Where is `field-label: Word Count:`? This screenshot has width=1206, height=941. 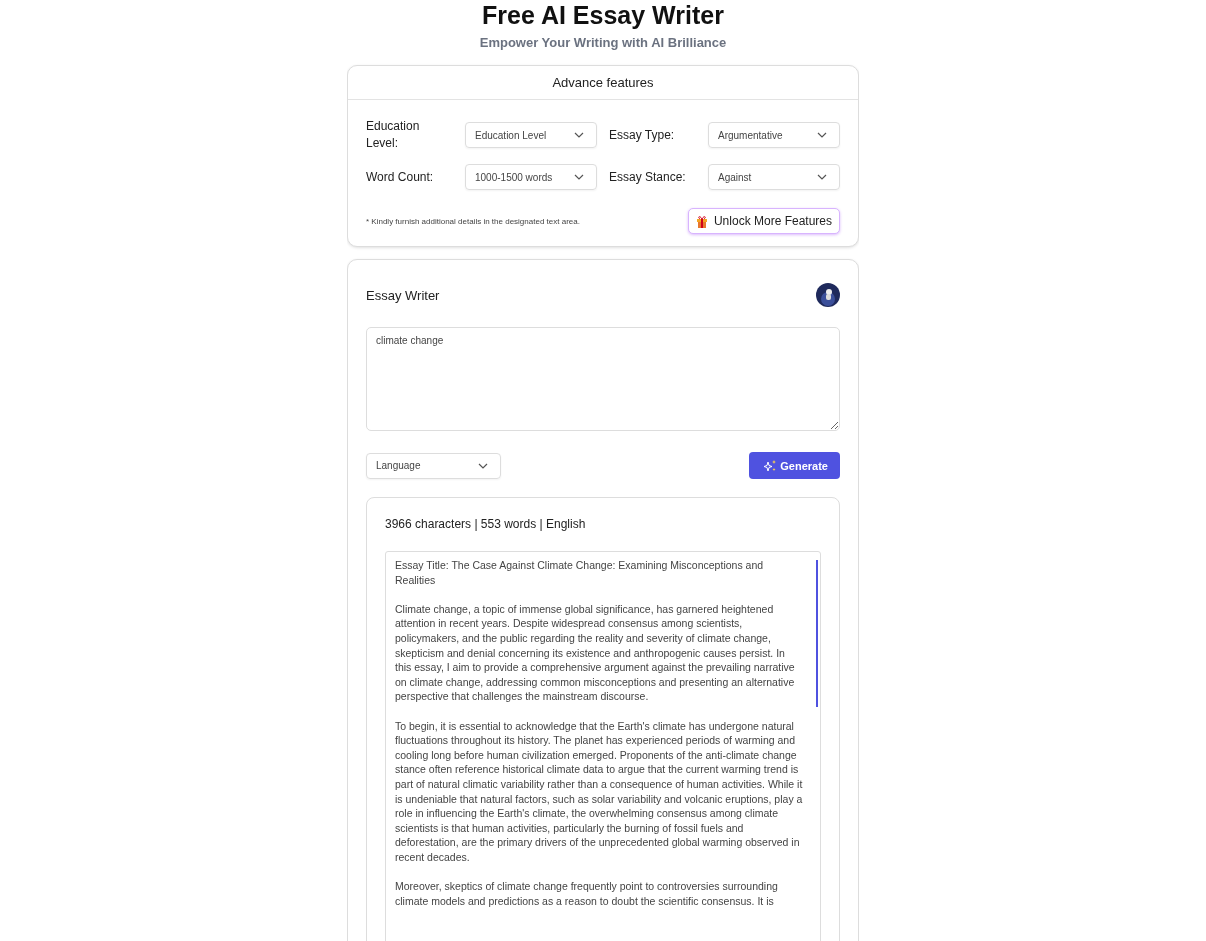
field-label: Word Count: is located at coordinates (400, 177).